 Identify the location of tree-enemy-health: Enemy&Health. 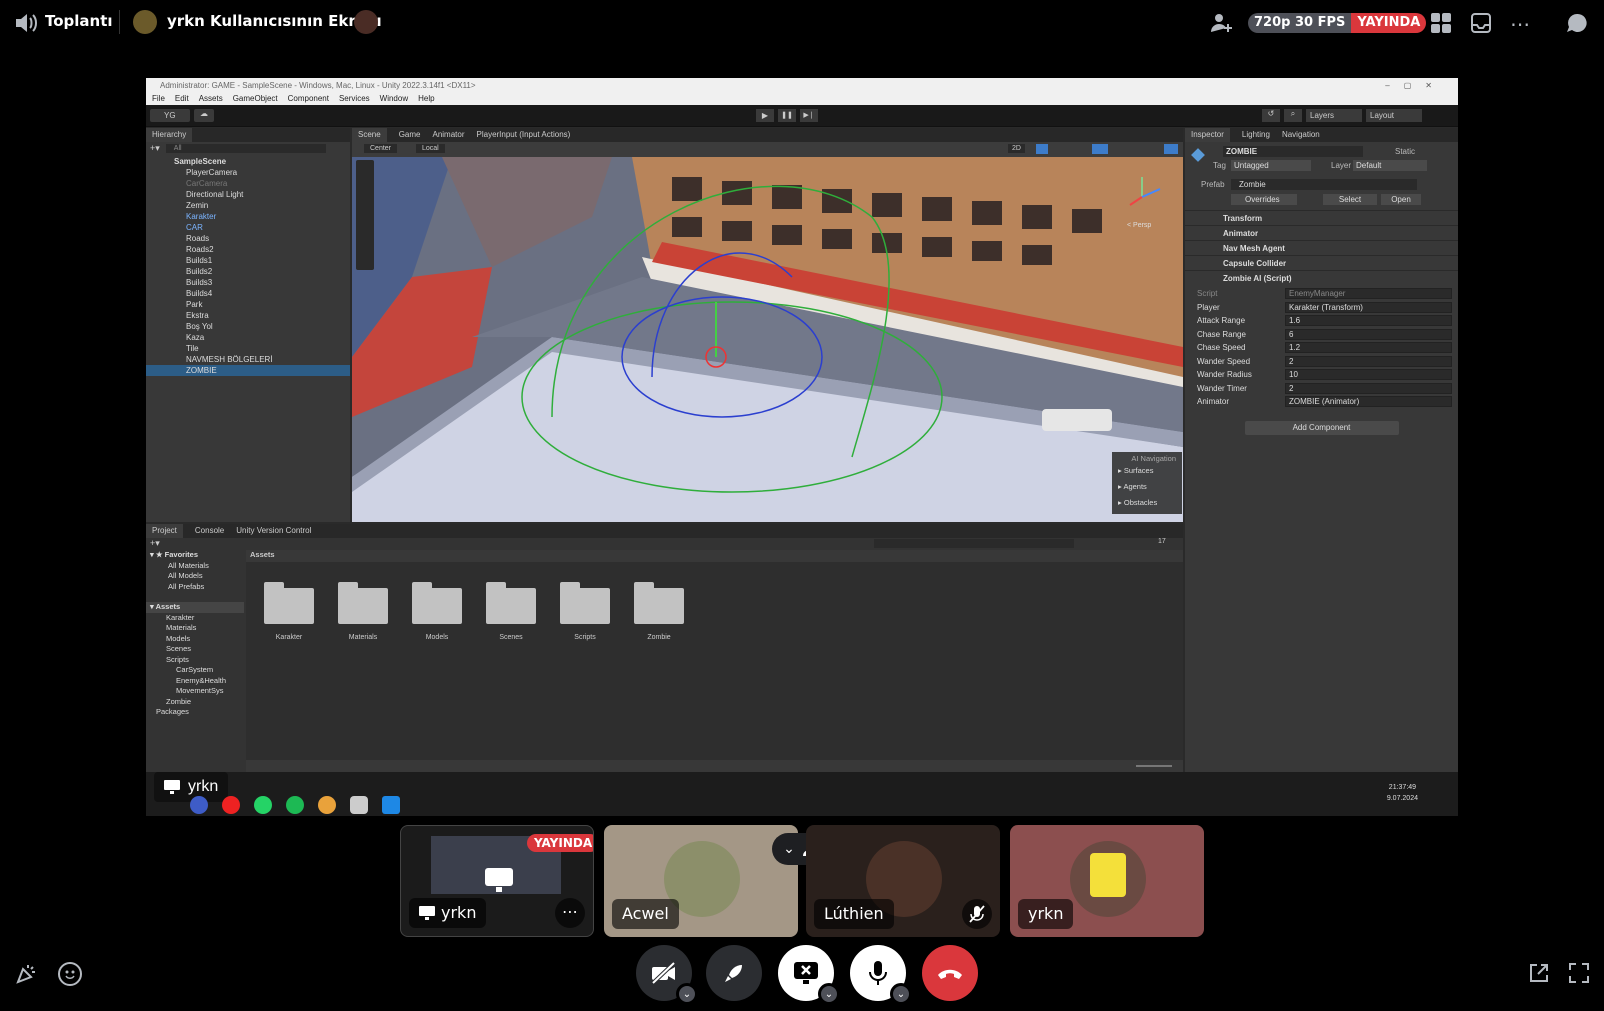
(195, 681).